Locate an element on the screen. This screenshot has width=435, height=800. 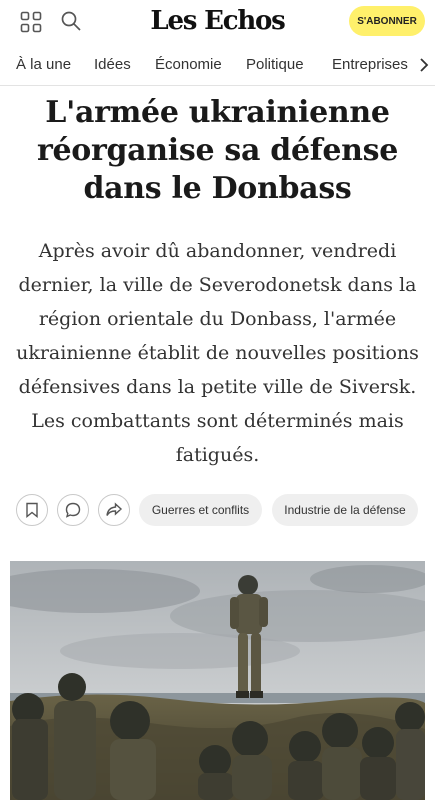
chevron-right-icon is located at coordinates (424, 64).